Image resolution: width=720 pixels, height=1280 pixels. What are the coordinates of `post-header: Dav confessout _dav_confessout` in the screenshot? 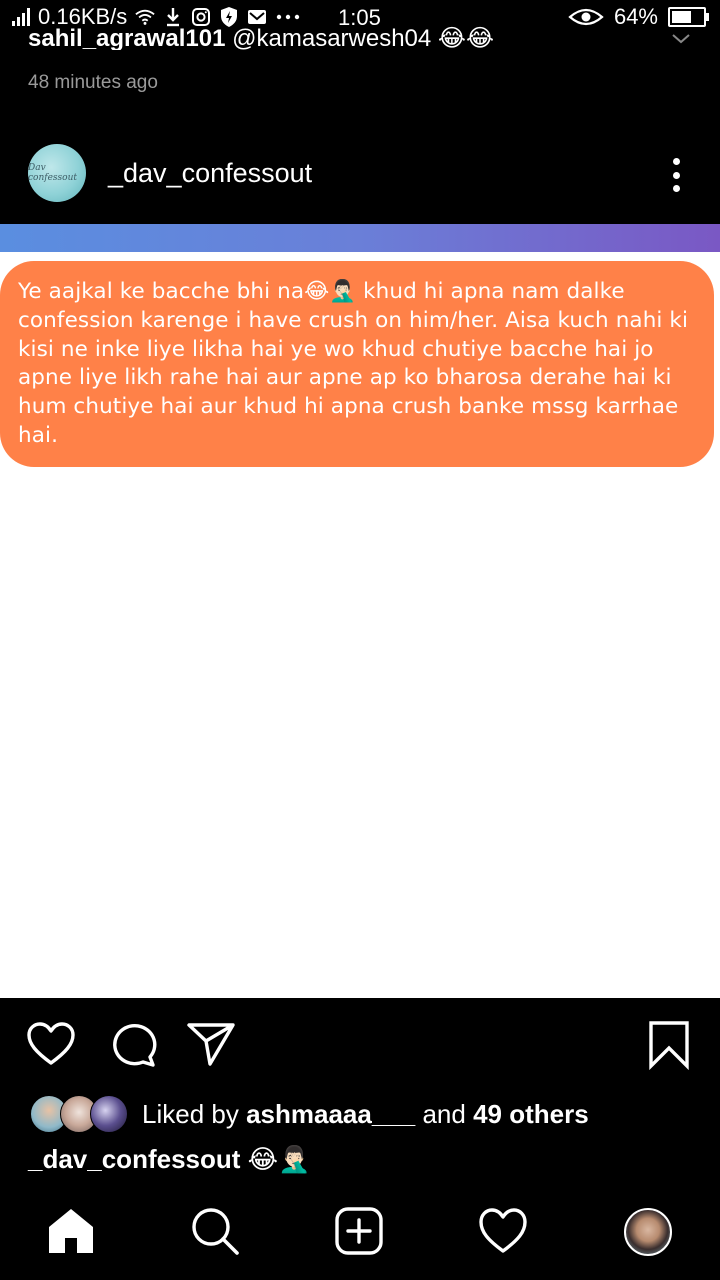 It's located at (360, 173).